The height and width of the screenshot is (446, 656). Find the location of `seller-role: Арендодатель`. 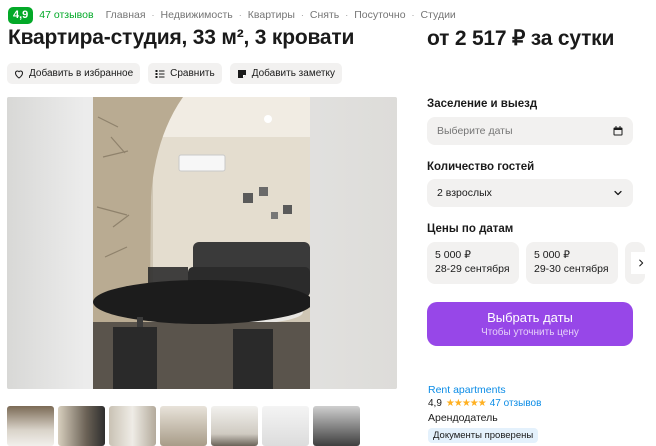

seller-role: Арендодатель is located at coordinates (463, 418).